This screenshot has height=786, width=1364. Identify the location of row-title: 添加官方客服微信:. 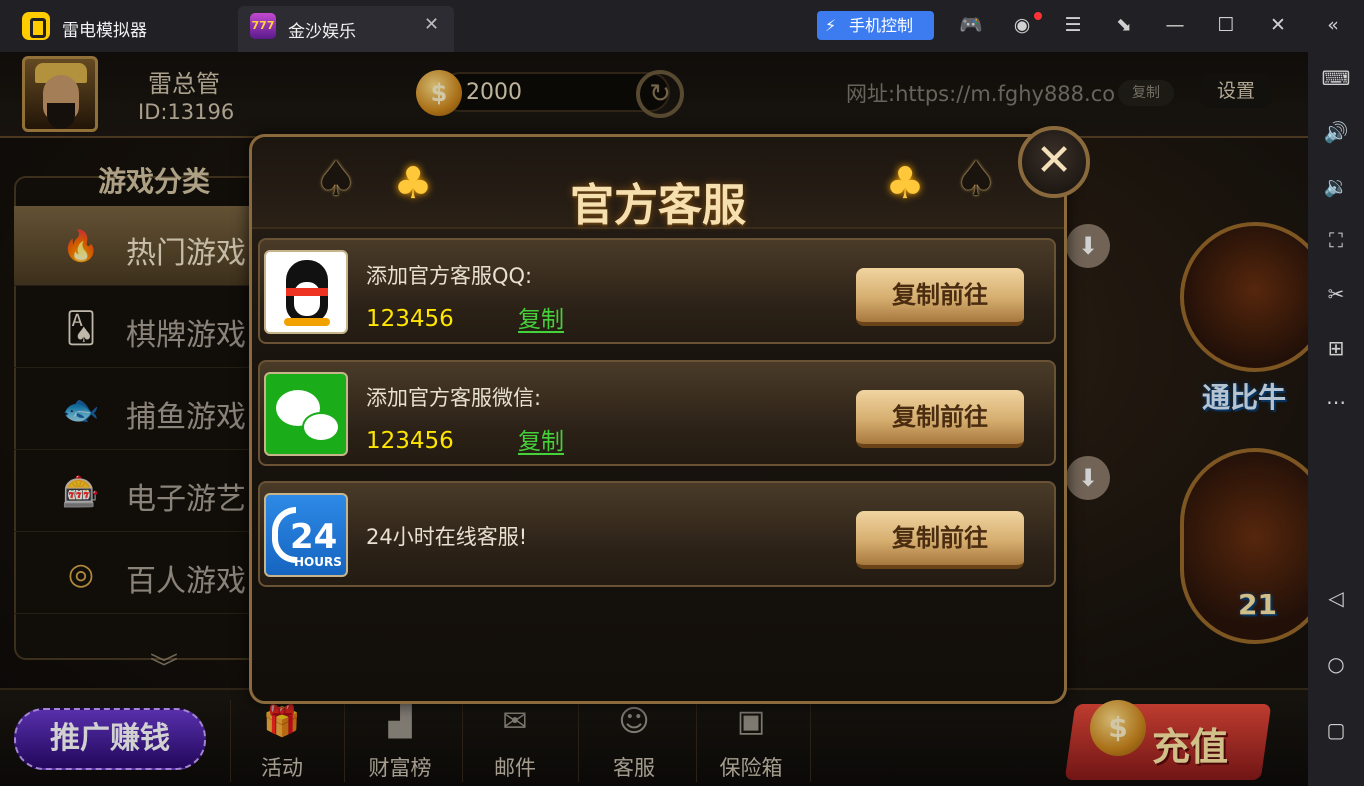
(454, 398).